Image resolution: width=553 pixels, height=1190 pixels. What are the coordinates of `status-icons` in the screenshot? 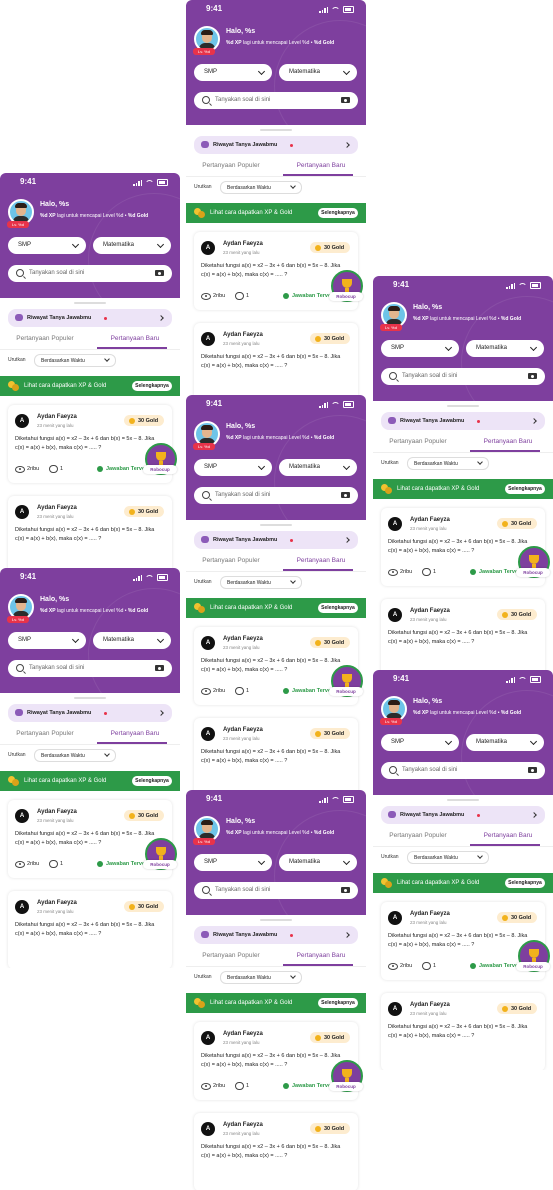 It's located at (523, 679).